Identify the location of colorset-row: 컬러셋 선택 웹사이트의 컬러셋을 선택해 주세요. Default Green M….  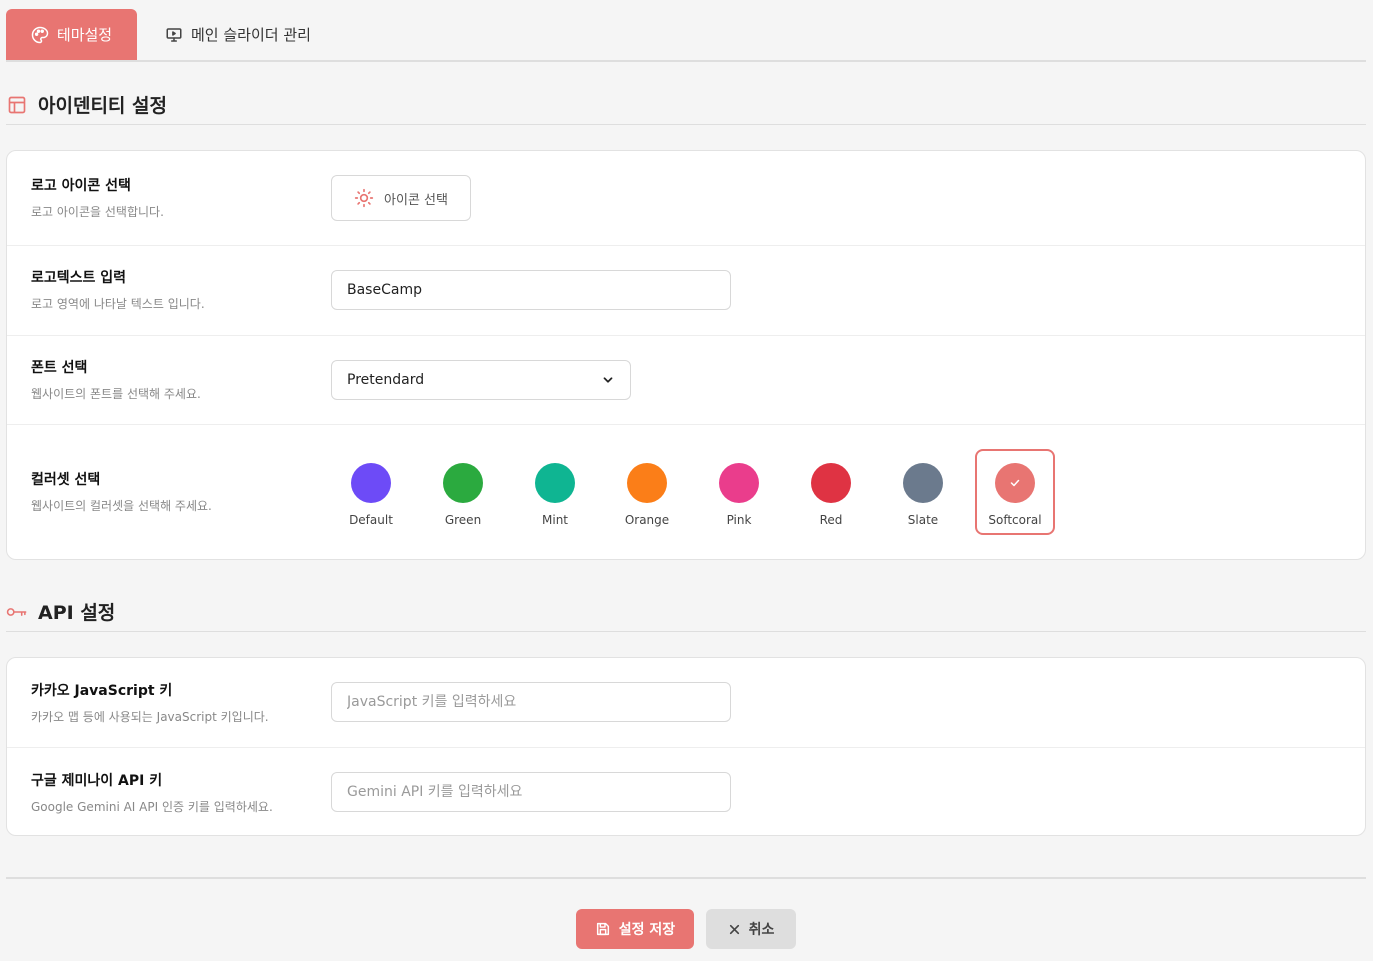
(686, 492).